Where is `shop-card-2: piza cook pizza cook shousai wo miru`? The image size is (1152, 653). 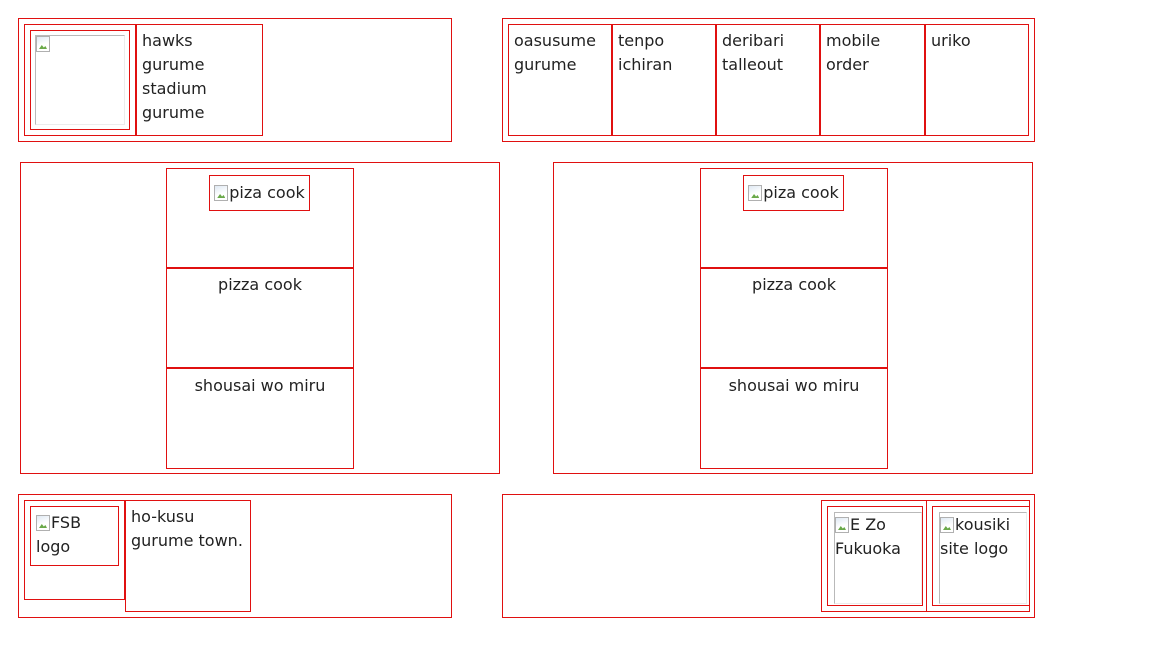 shop-card-2: piza cook pizza cook shousai wo miru is located at coordinates (794, 318).